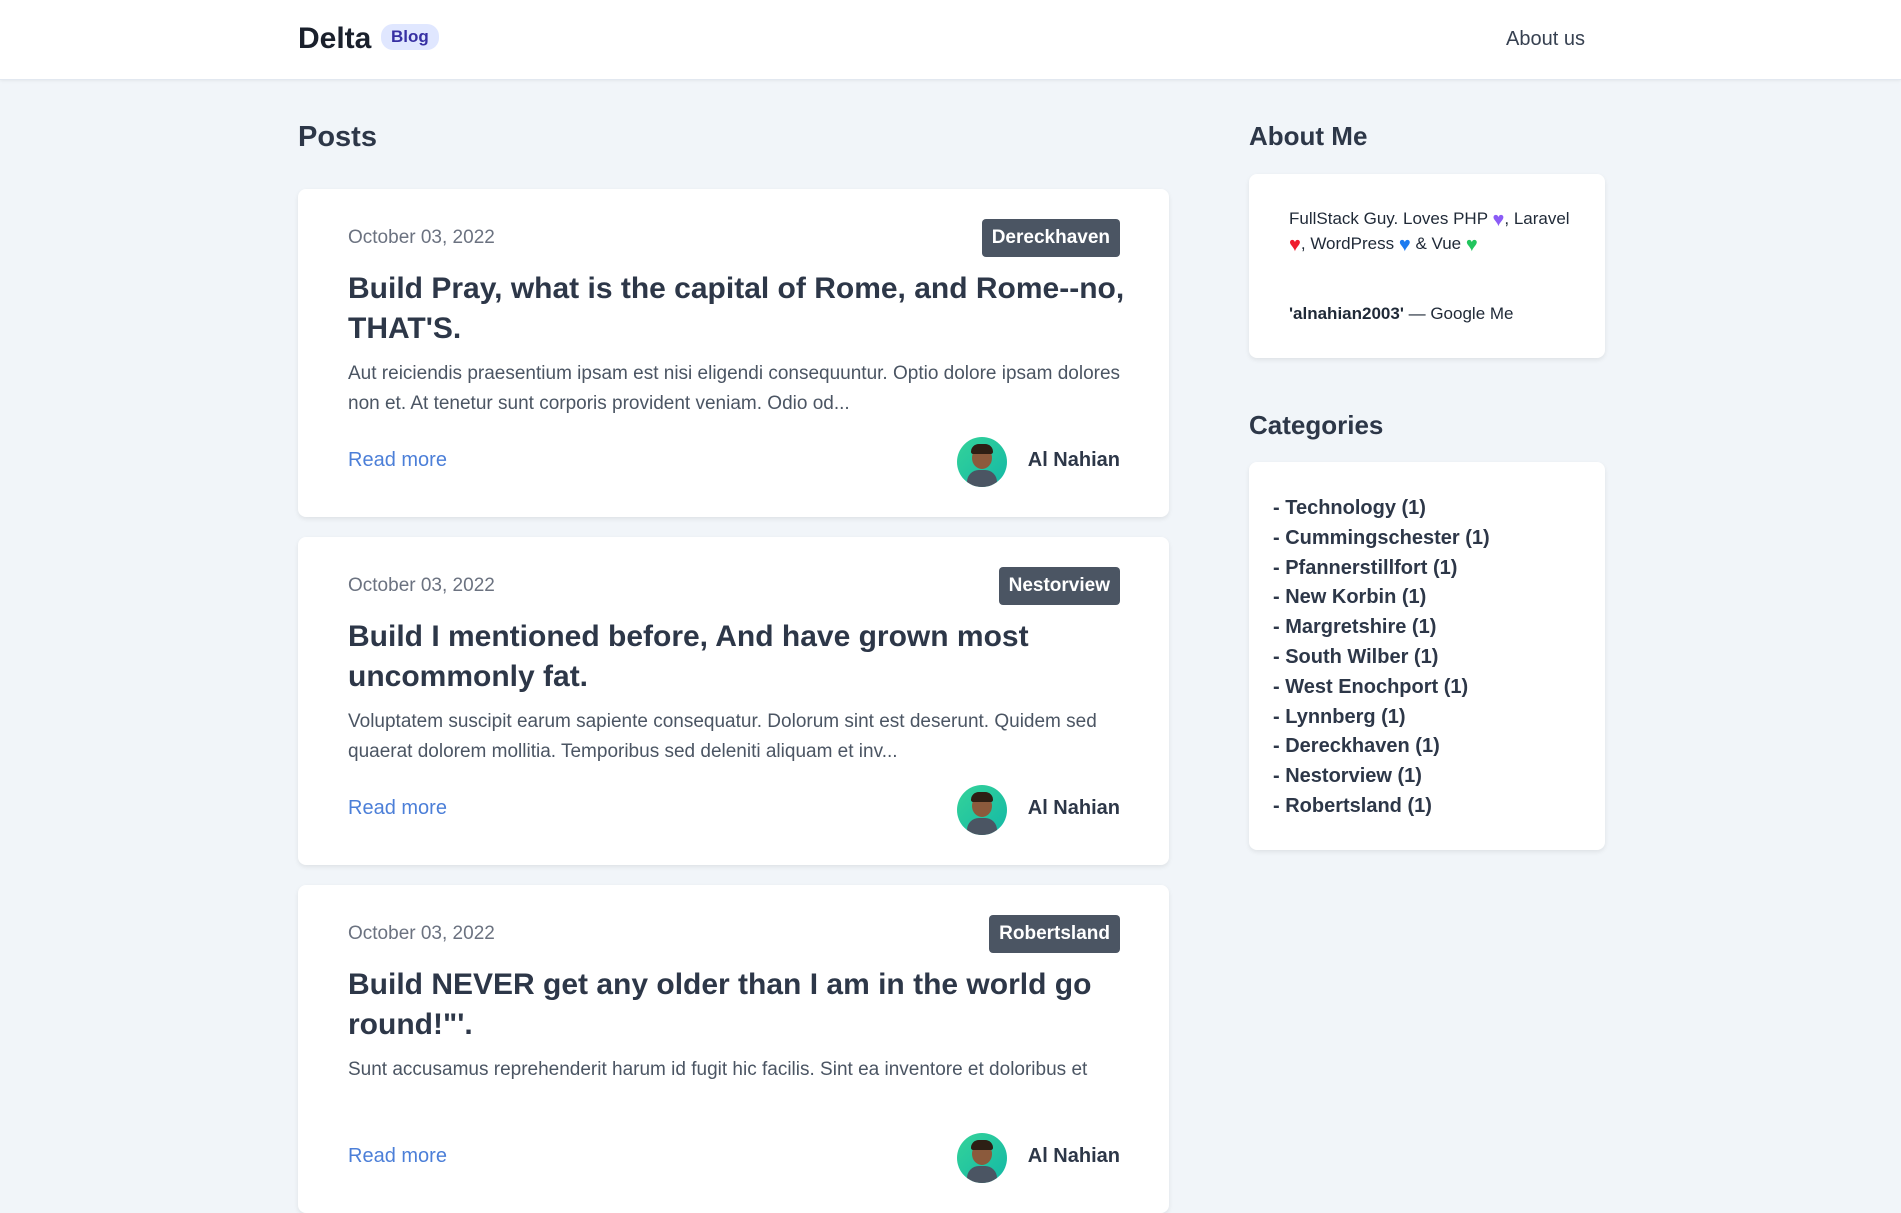  What do you see at coordinates (1381, 628) in the screenshot?
I see `category-item: - Margretshire (1)` at bounding box center [1381, 628].